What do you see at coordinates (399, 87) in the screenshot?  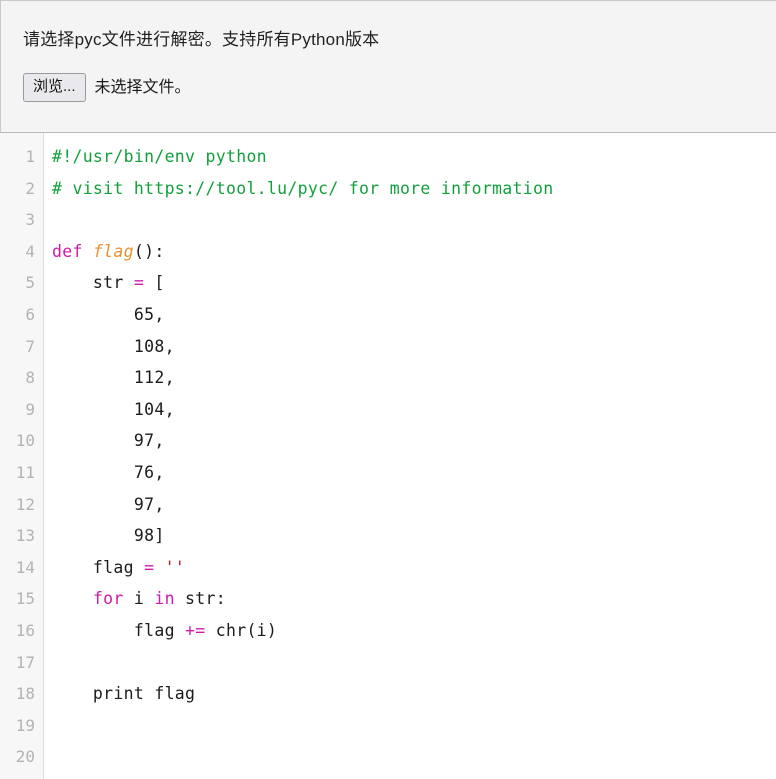 I see `file-picker-row: 浏览... 未选择文件。` at bounding box center [399, 87].